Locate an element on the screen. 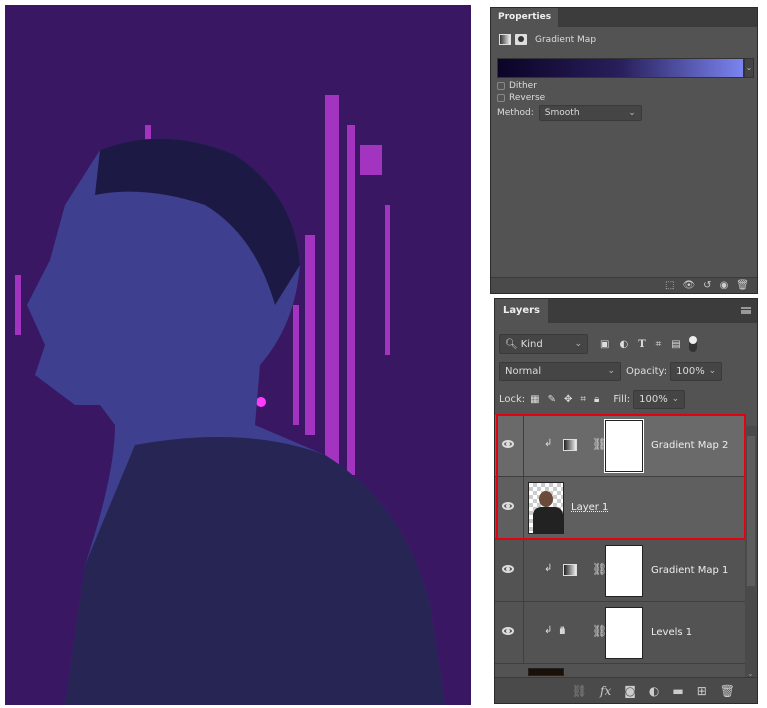 The image size is (767, 708). gradient-picker is located at coordinates (620, 68).